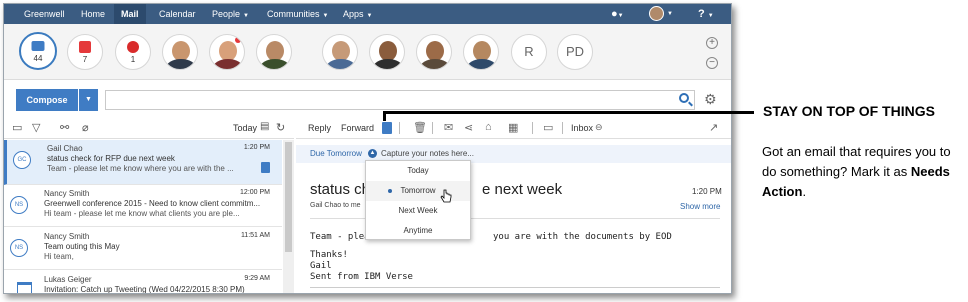 This screenshot has height=302, width=968. Describe the element at coordinates (64, 127) in the screenshot. I see `link-icon: ⚯` at that location.